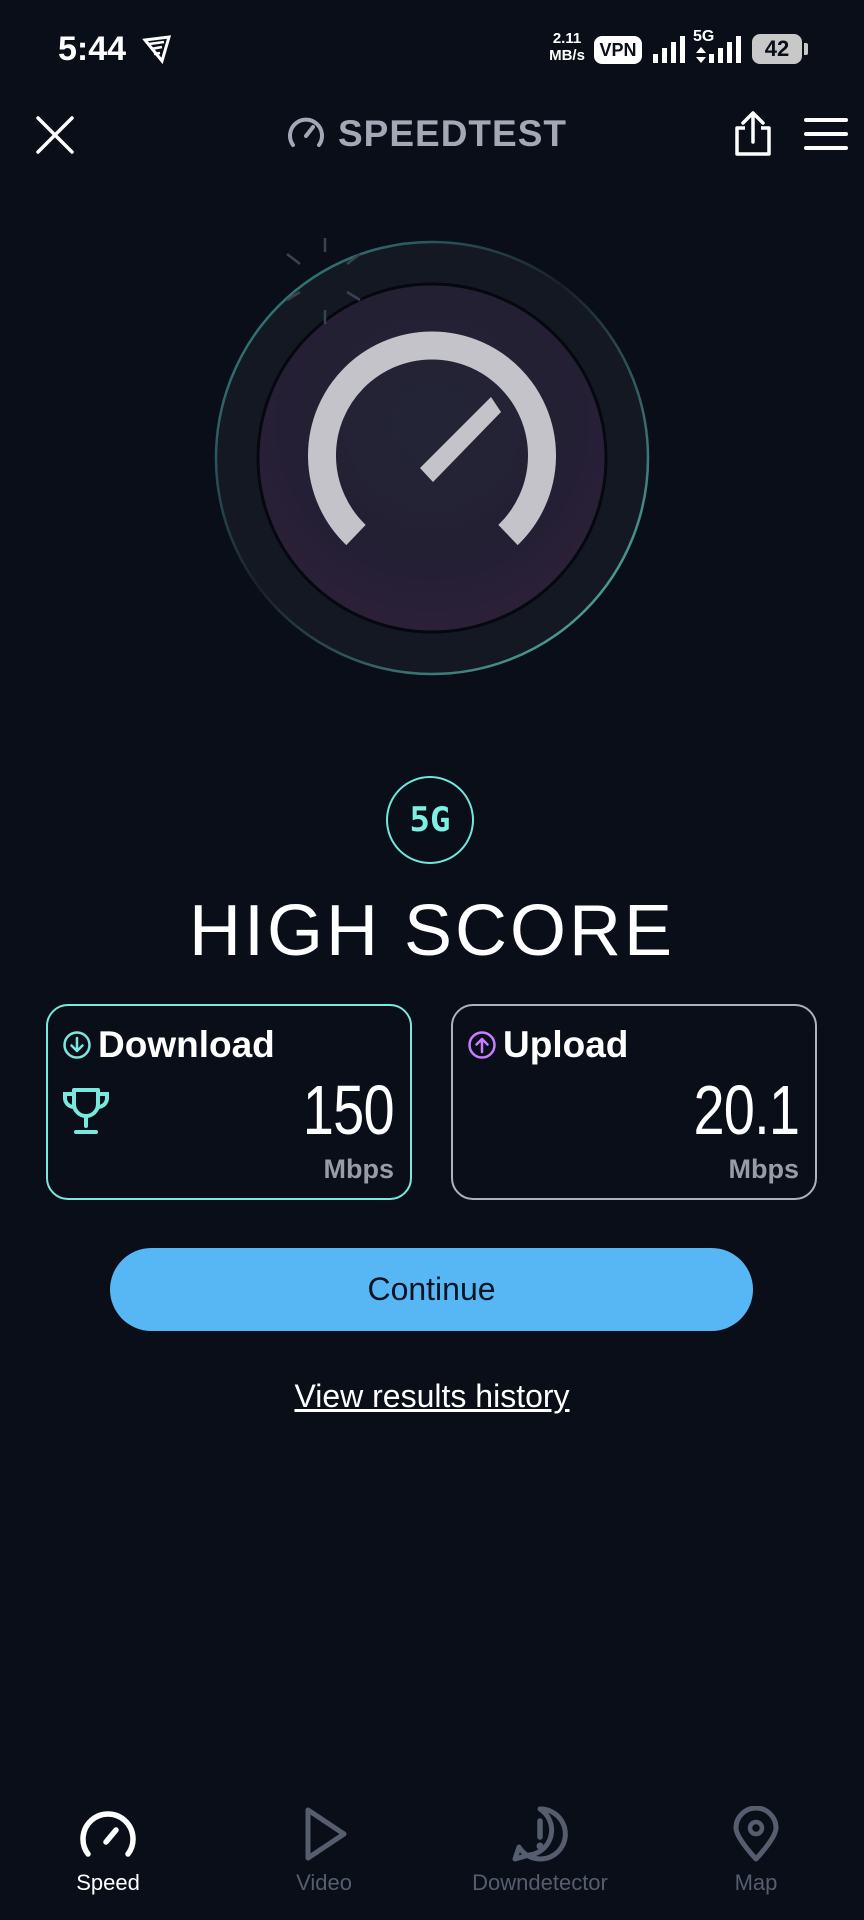 Image resolution: width=864 pixels, height=1920 pixels. Describe the element at coordinates (55, 135) in the screenshot. I see `close-icon` at that location.